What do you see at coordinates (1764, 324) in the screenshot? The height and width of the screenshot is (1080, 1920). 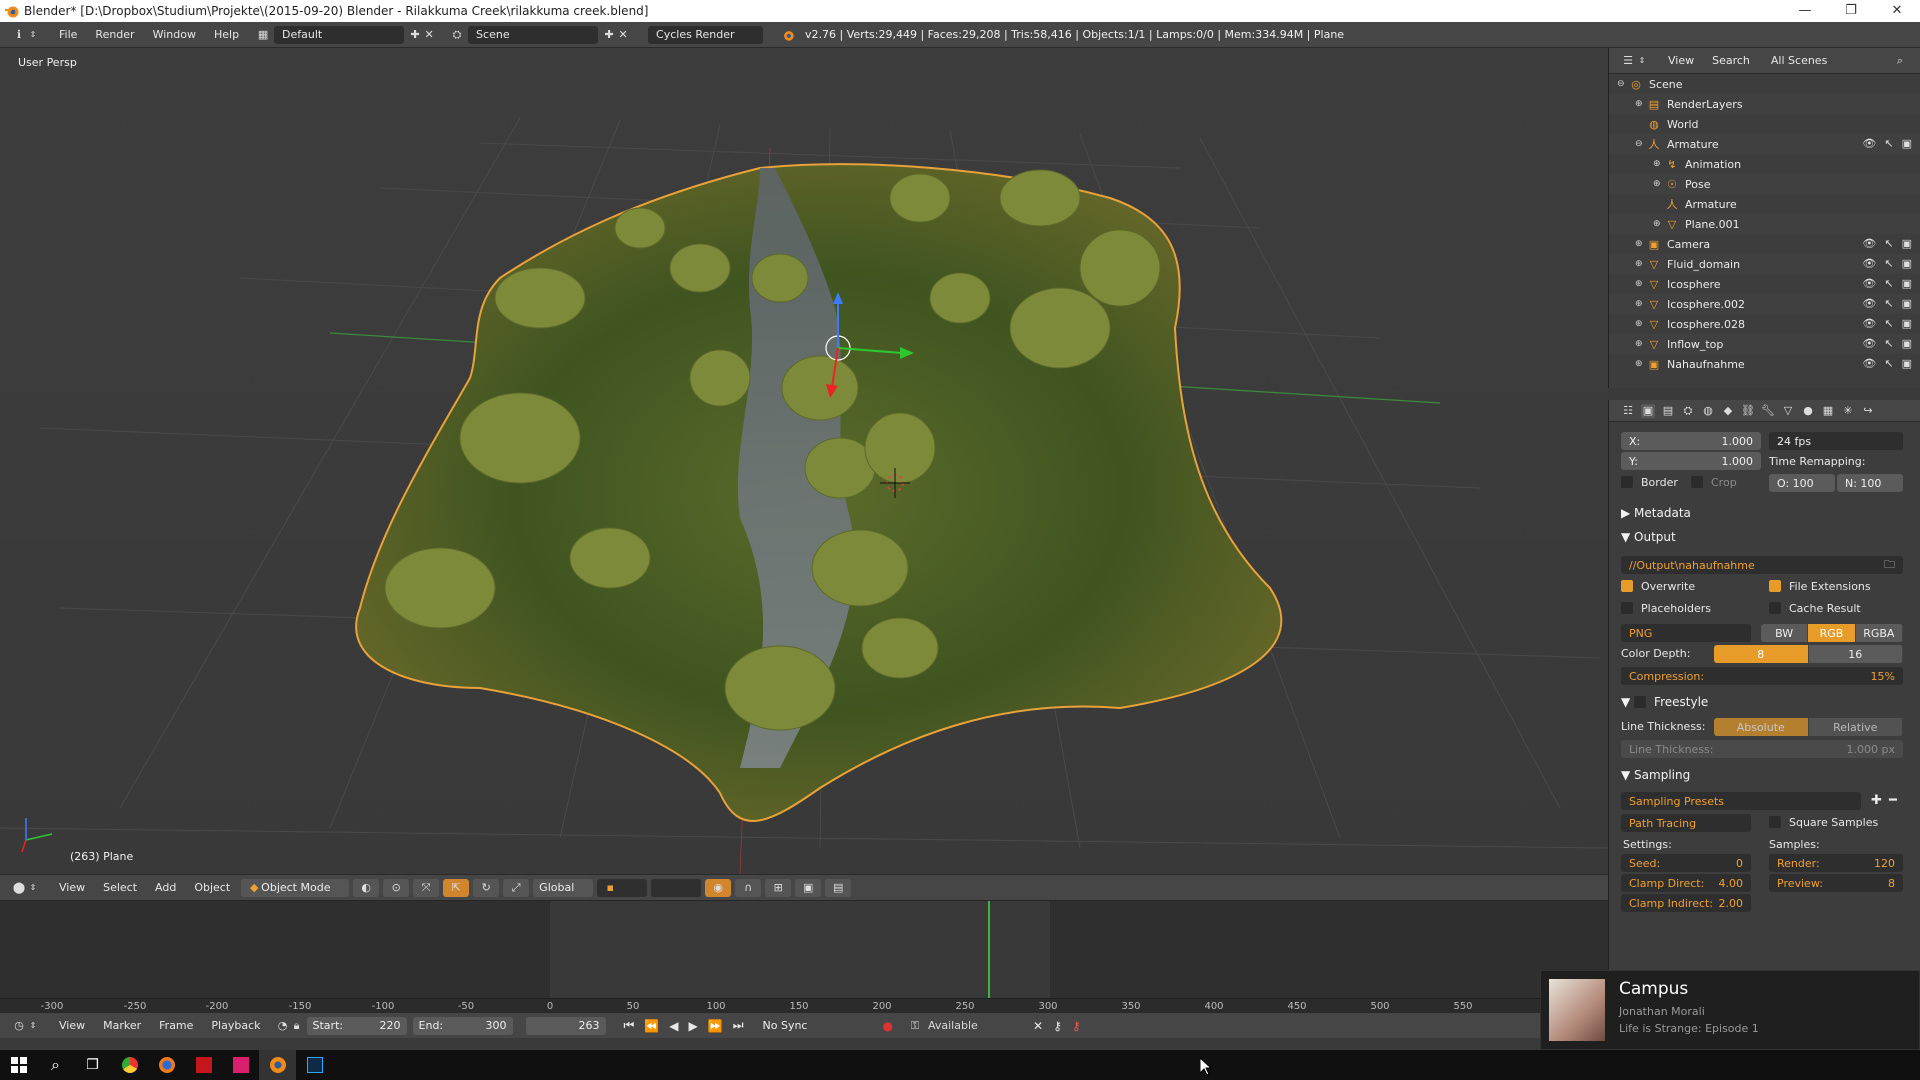 I see `outliner-row: ⊕ ▽ Icosphere.028 👁︎ ↖ ▣` at bounding box center [1764, 324].